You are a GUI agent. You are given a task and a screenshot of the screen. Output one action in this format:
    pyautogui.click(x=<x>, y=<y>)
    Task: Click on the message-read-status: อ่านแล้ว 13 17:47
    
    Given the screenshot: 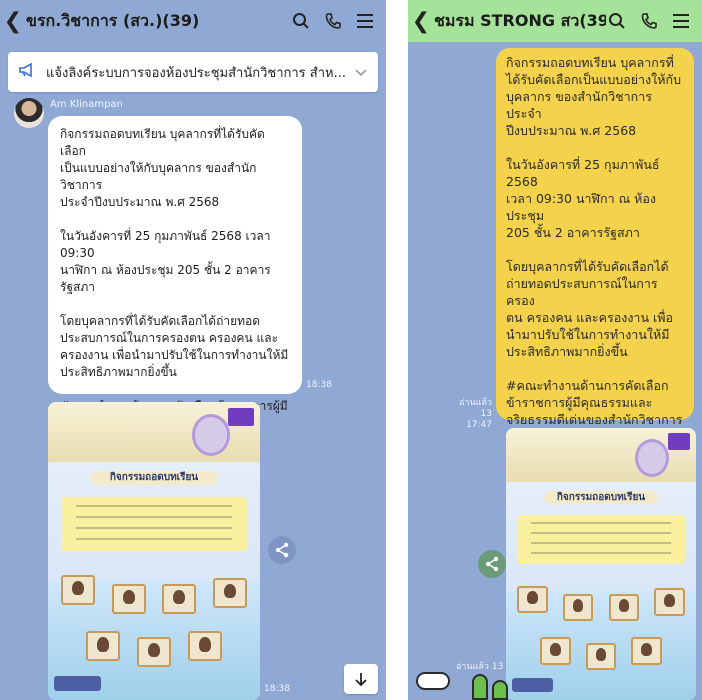 What is the action you would take?
    pyautogui.click(x=470, y=414)
    